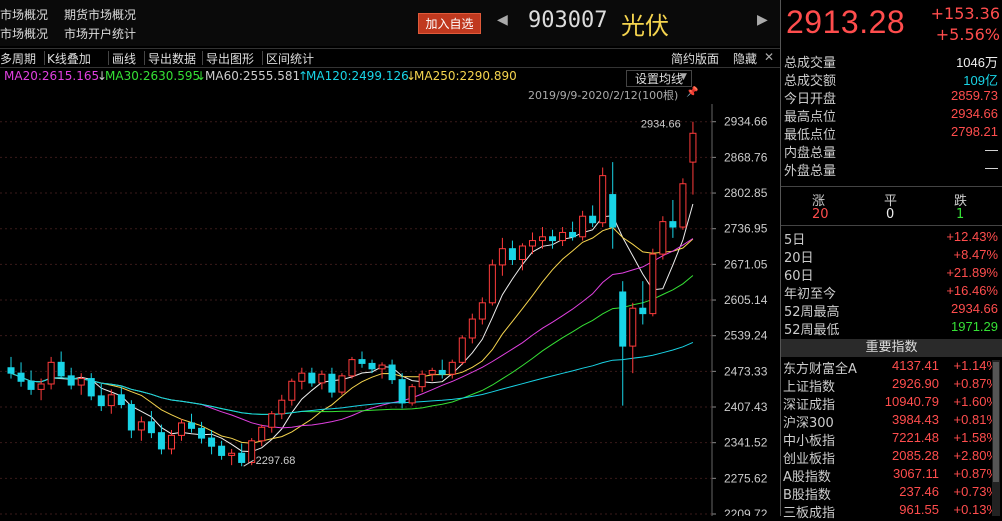 This screenshot has height=521, width=1002. I want to click on index-row: 上证指数 2926.90 +0.87%, so click(891, 385).